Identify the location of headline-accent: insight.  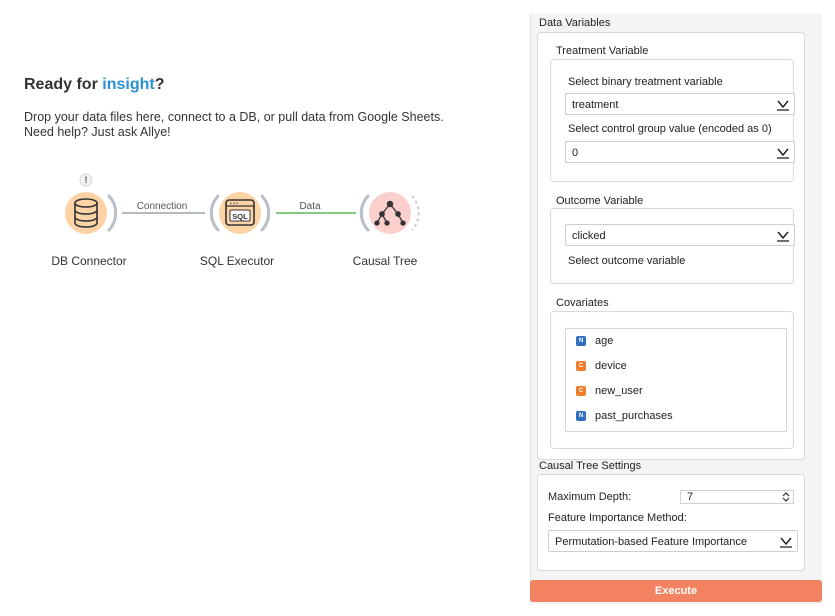
(128, 84).